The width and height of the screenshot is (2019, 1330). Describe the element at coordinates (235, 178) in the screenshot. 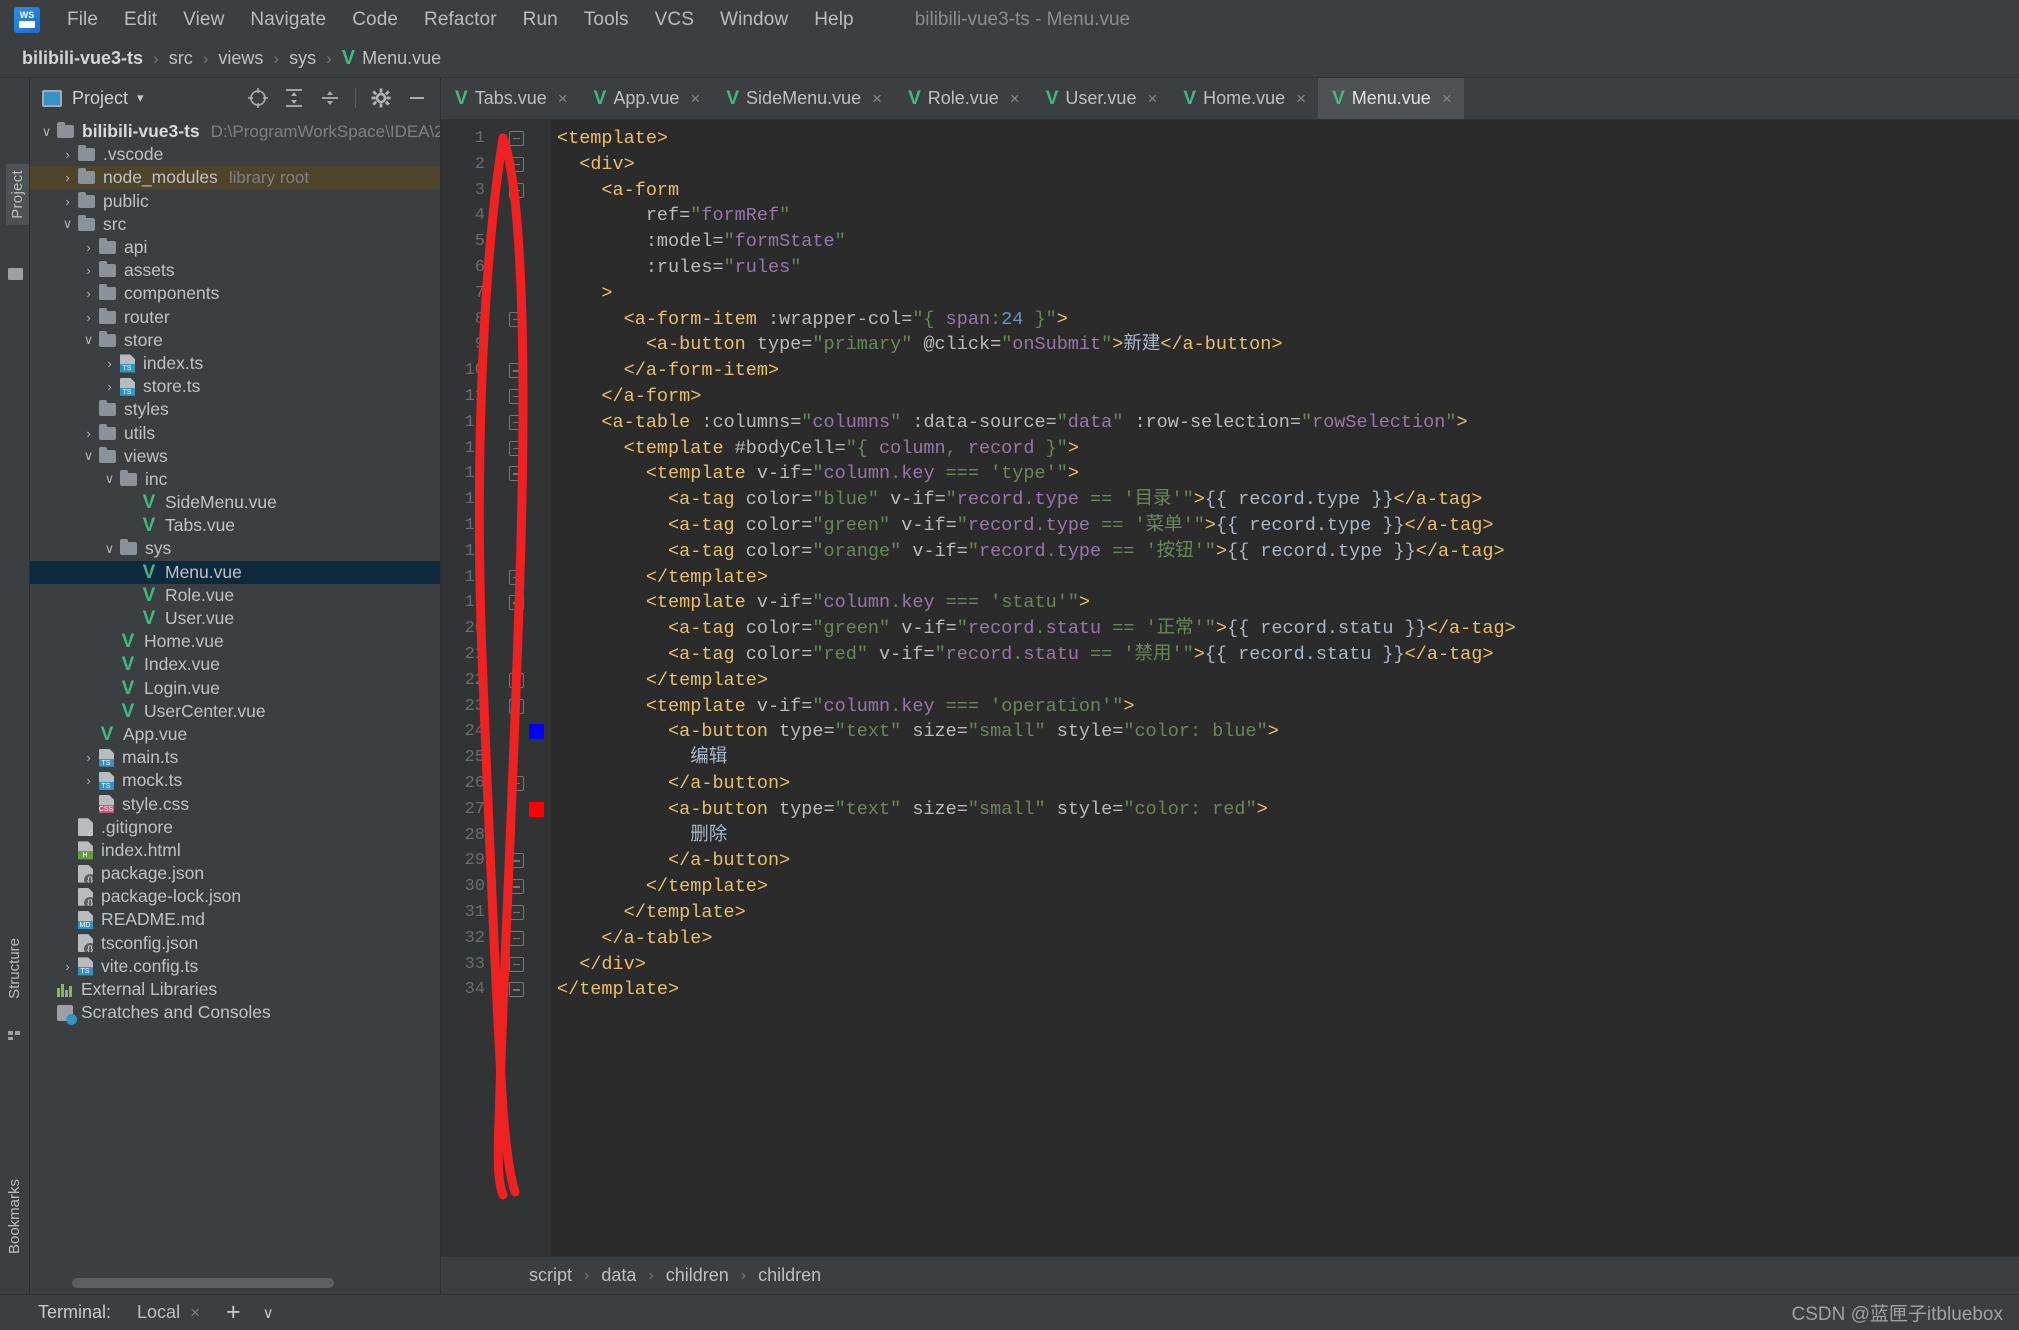

I see `tree-node-node-modules: › node_modules library root` at that location.